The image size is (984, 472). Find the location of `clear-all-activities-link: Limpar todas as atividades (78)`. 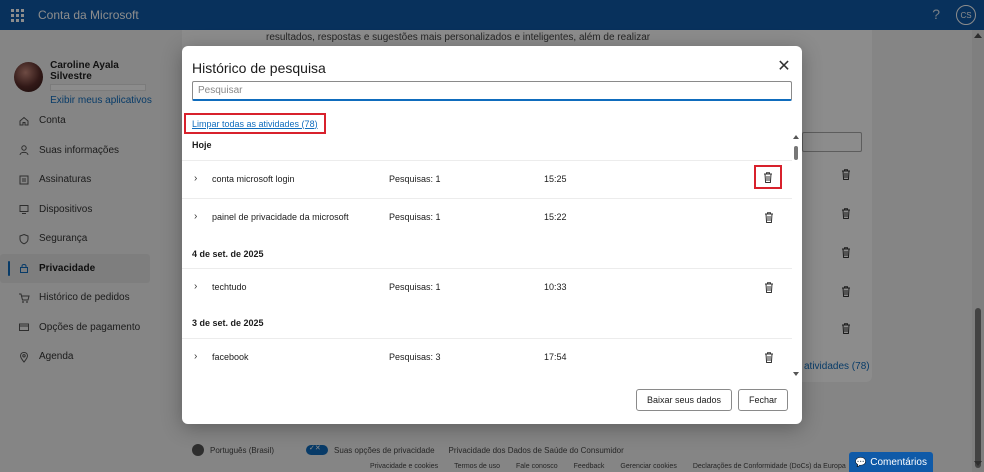

clear-all-activities-link: Limpar todas as atividades (78) is located at coordinates (255, 123).